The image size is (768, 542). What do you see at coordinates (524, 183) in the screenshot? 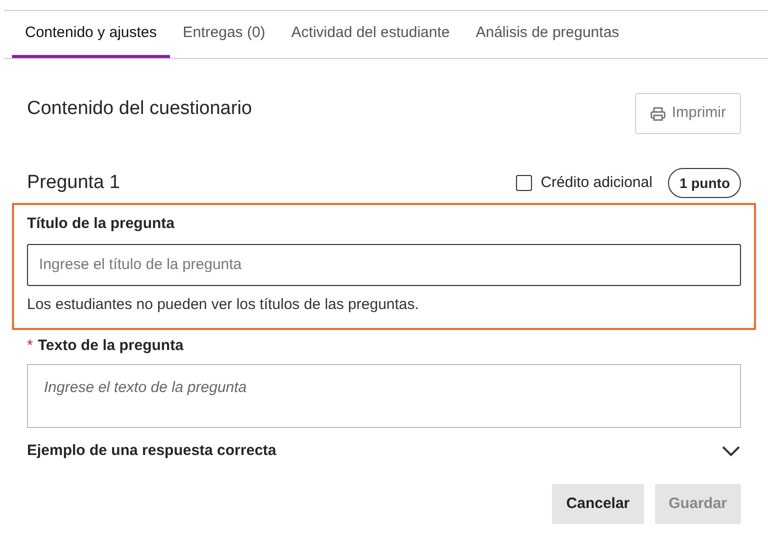
I see `checkbox` at bounding box center [524, 183].